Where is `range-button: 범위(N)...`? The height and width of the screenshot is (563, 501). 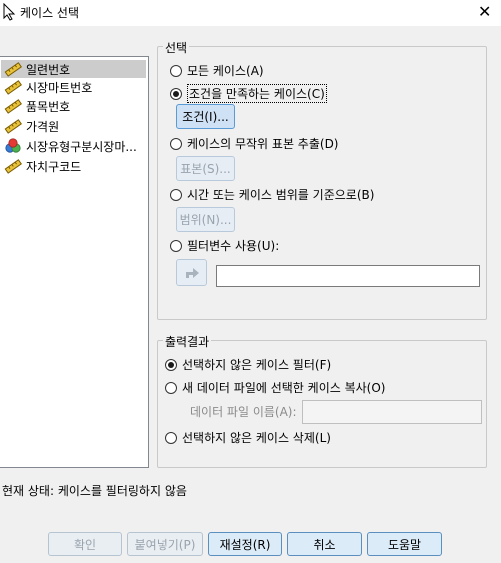
range-button: 범위(N)... is located at coordinates (205, 219).